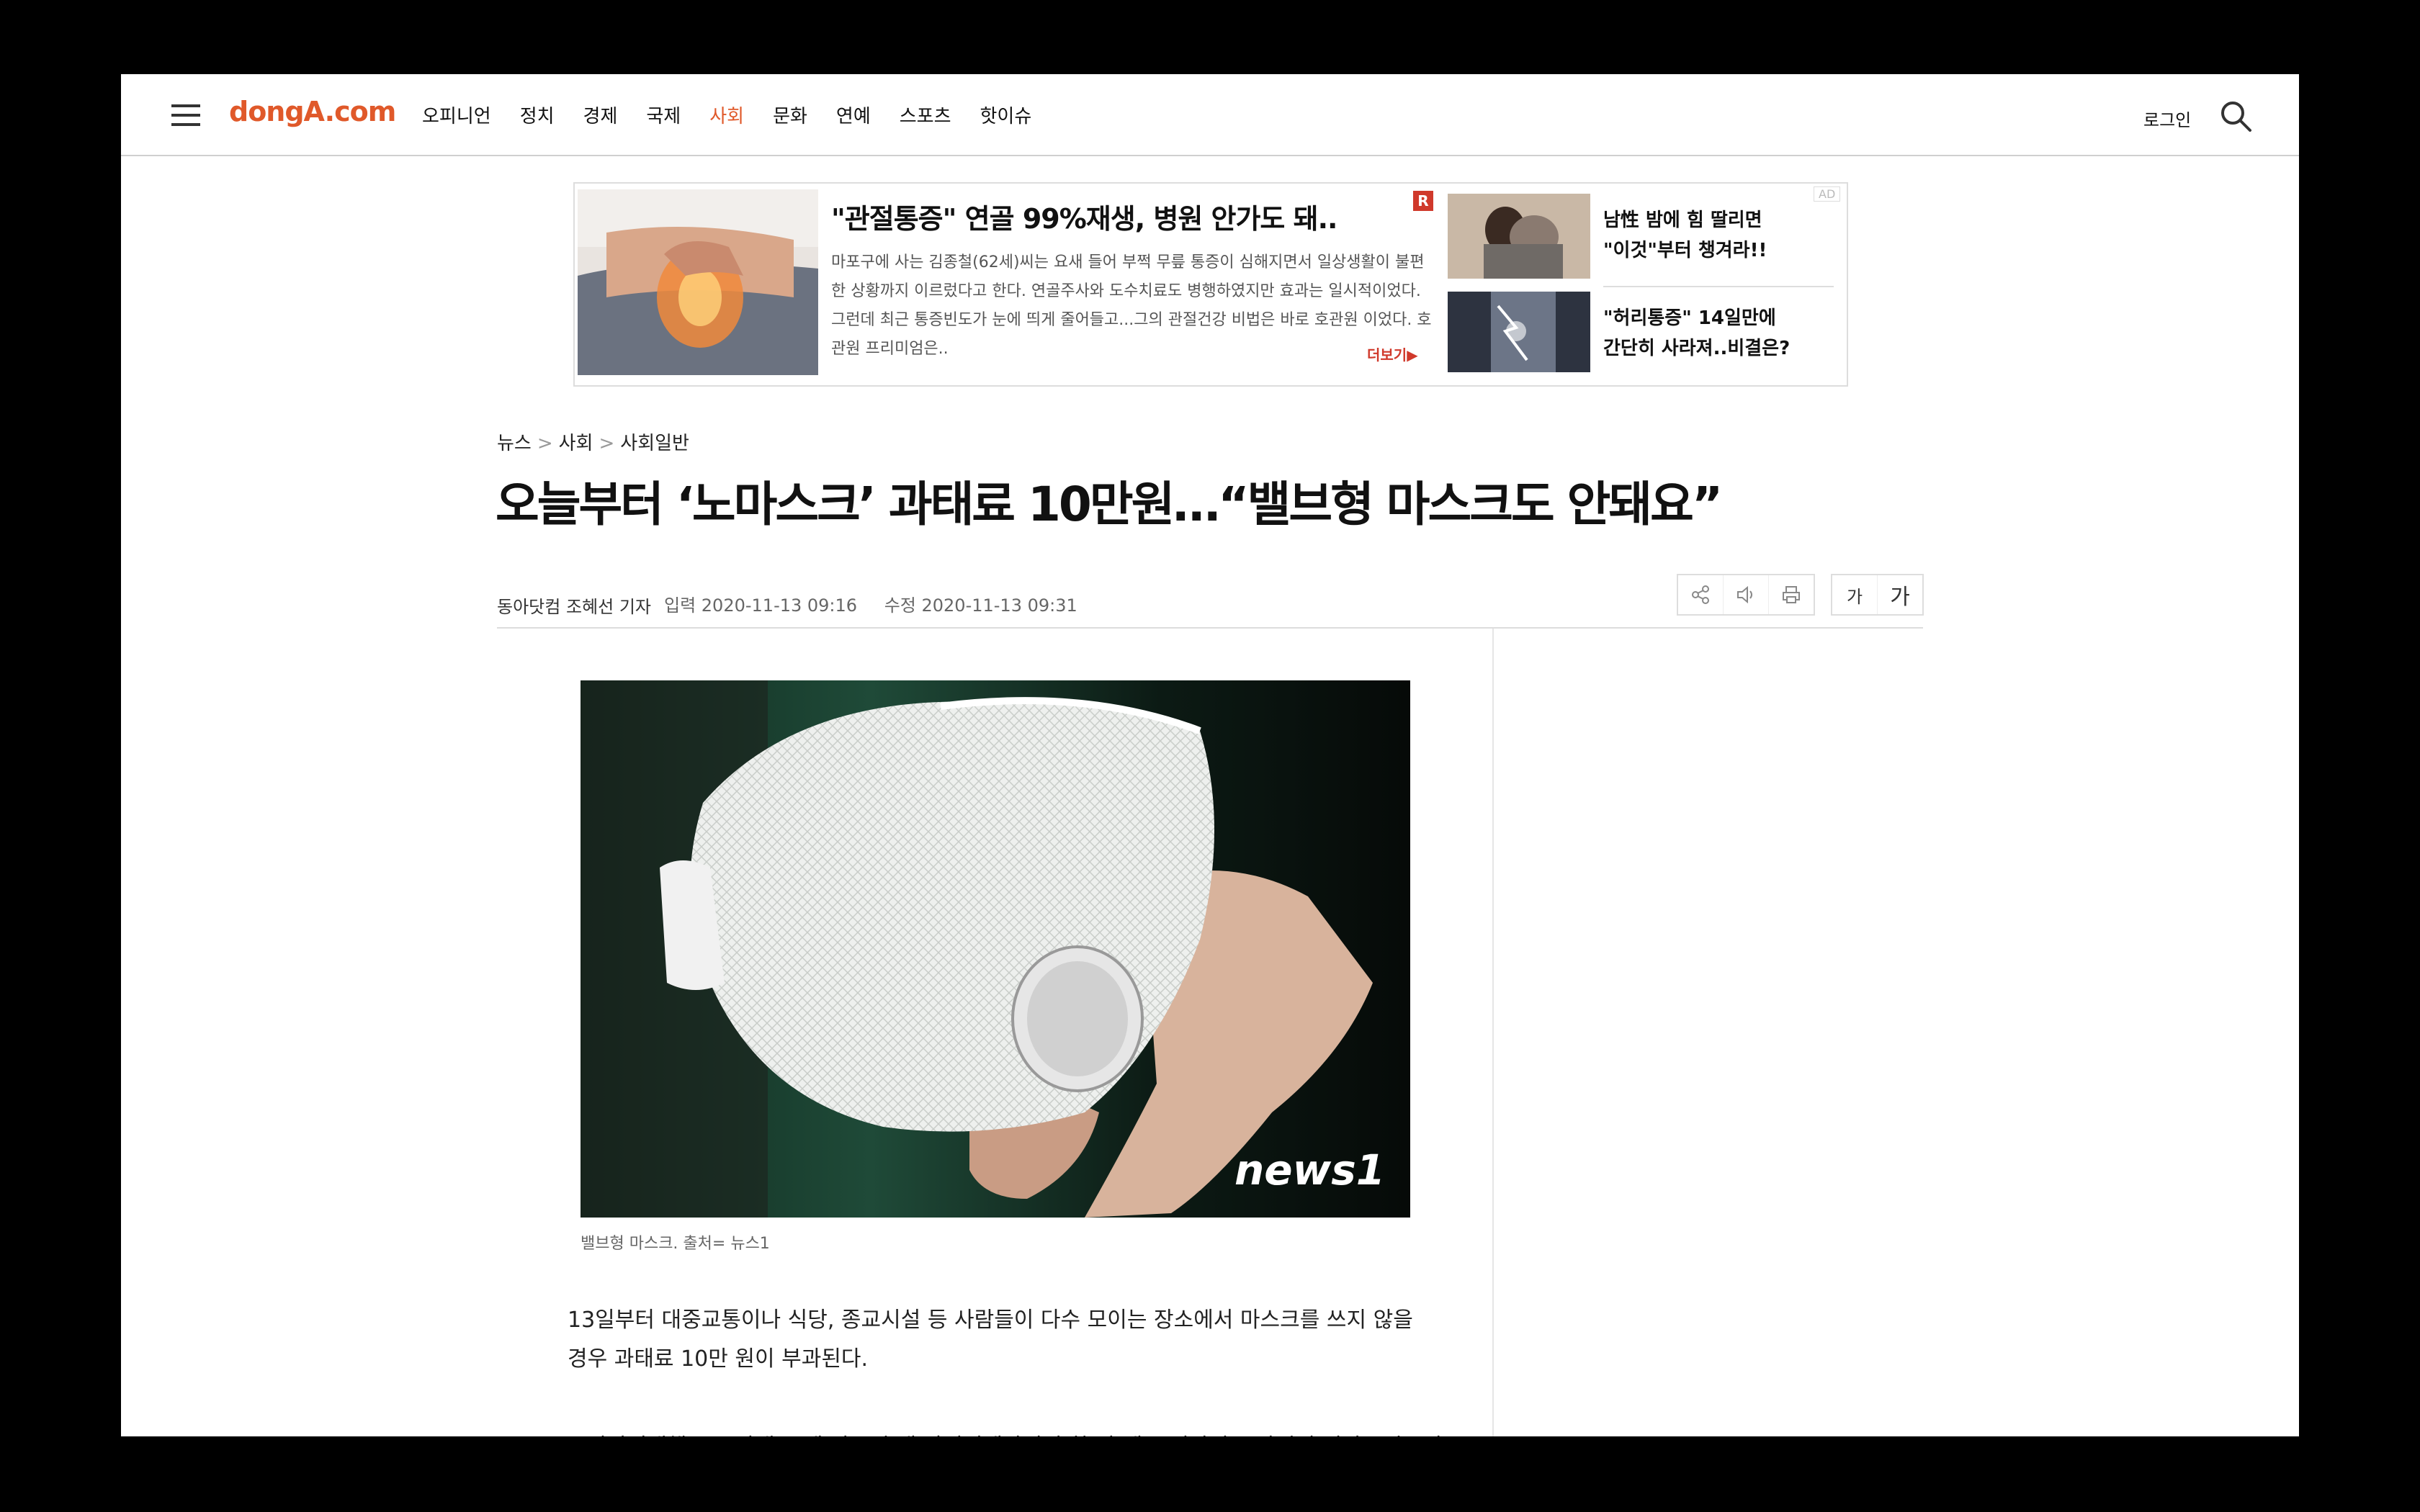 Image resolution: width=2420 pixels, height=1512 pixels. What do you see at coordinates (2167, 118) in the screenshot?
I see `login-link: 로그인` at bounding box center [2167, 118].